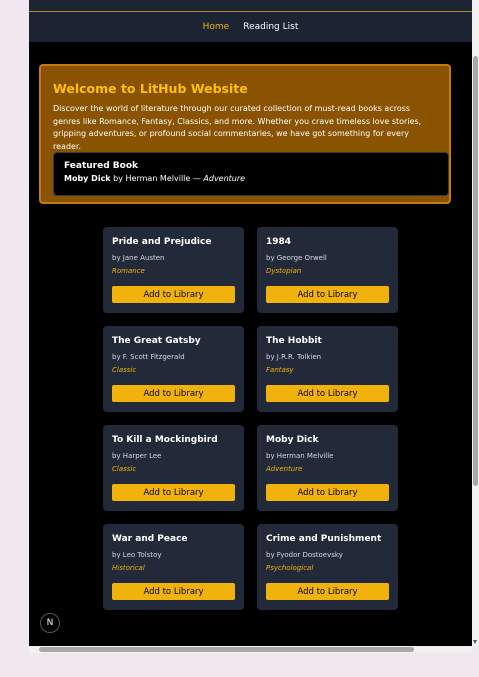  I want to click on book-genre: Dystopian, so click(284, 271).